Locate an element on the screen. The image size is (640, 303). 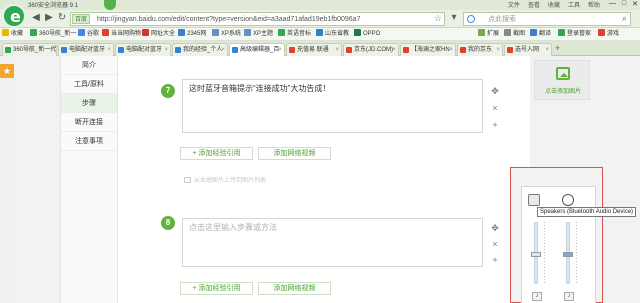
bookmark-xp-theme: XP主题 is located at coordinates (258, 34).